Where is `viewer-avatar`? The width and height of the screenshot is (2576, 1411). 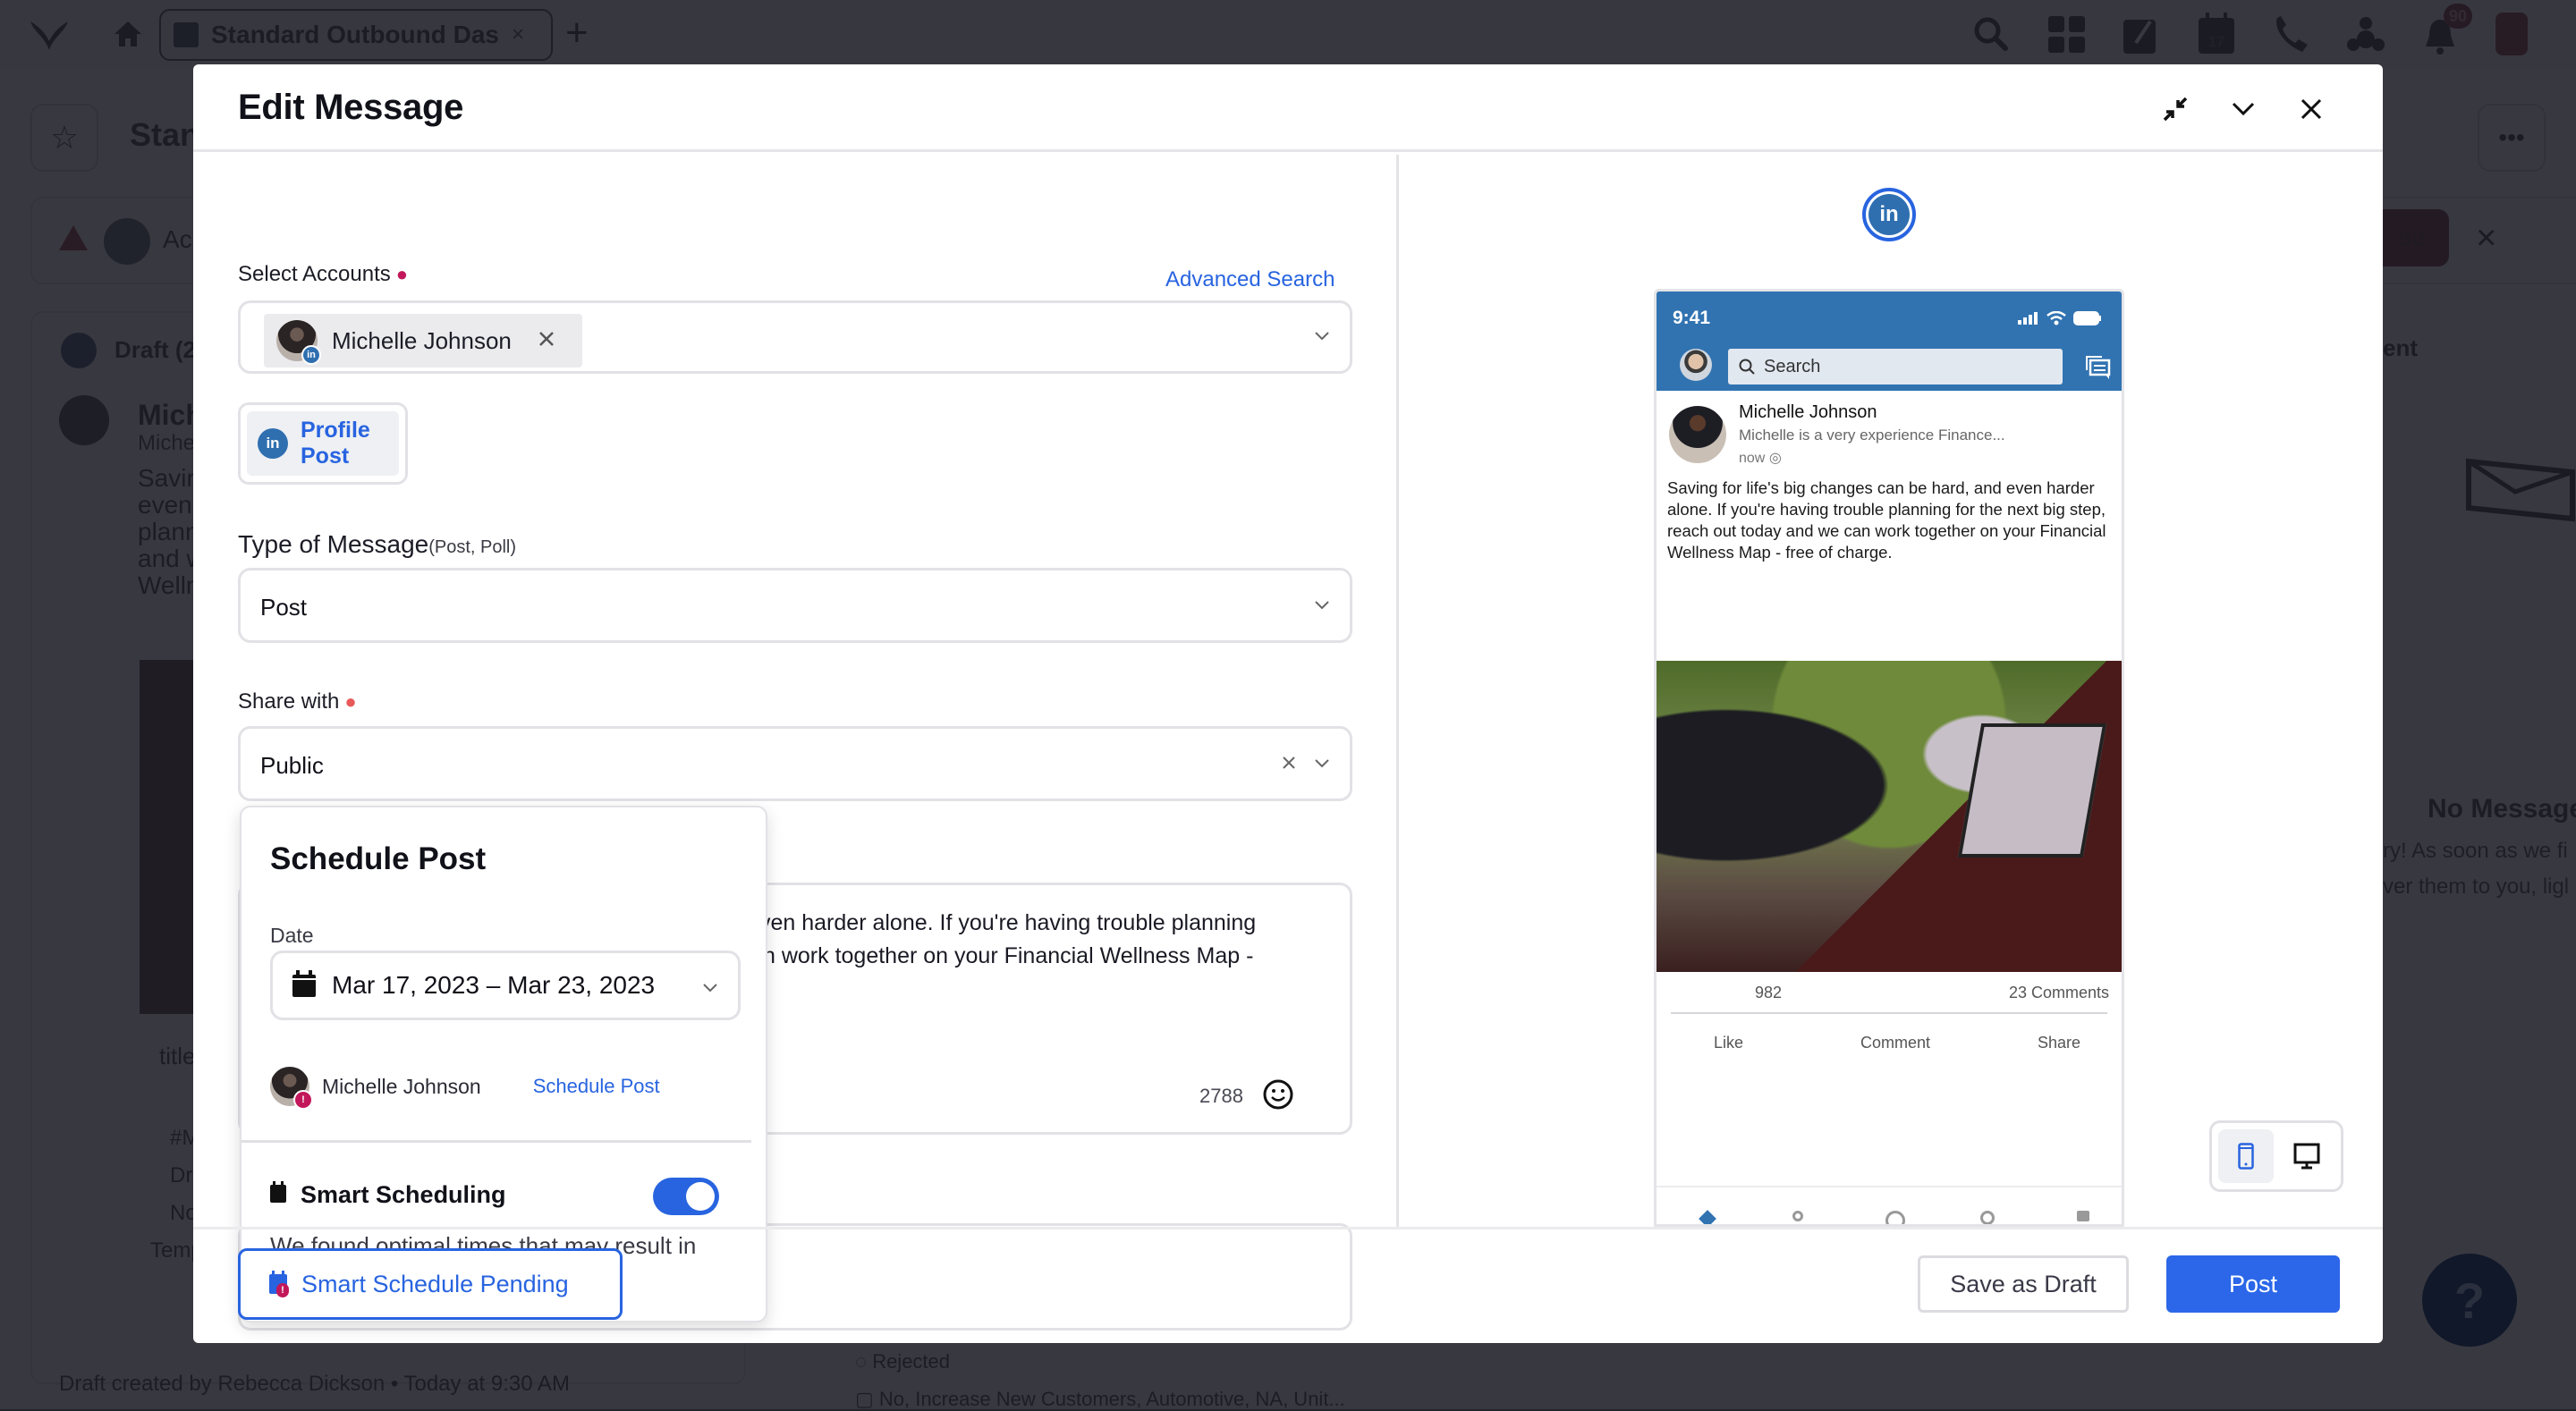 viewer-avatar is located at coordinates (1696, 365).